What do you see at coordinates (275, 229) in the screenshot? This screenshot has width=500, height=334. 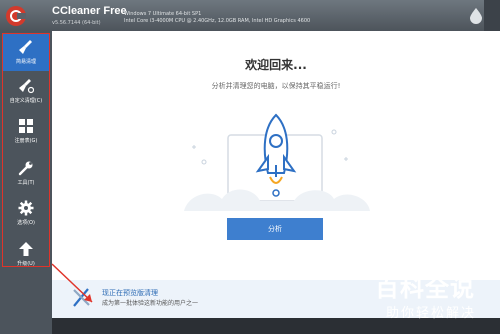 I see `analyze-button: 分析` at bounding box center [275, 229].